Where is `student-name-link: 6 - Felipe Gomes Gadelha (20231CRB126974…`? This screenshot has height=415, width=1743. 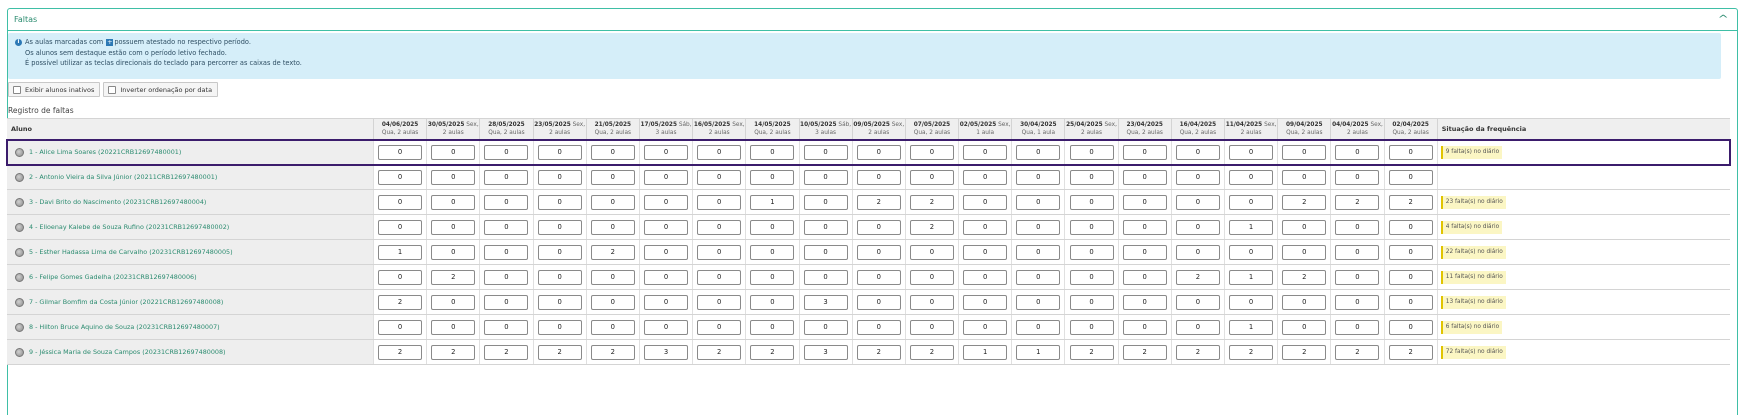 student-name-link: 6 - Felipe Gomes Gadelha (20231CRB126974… is located at coordinates (113, 277).